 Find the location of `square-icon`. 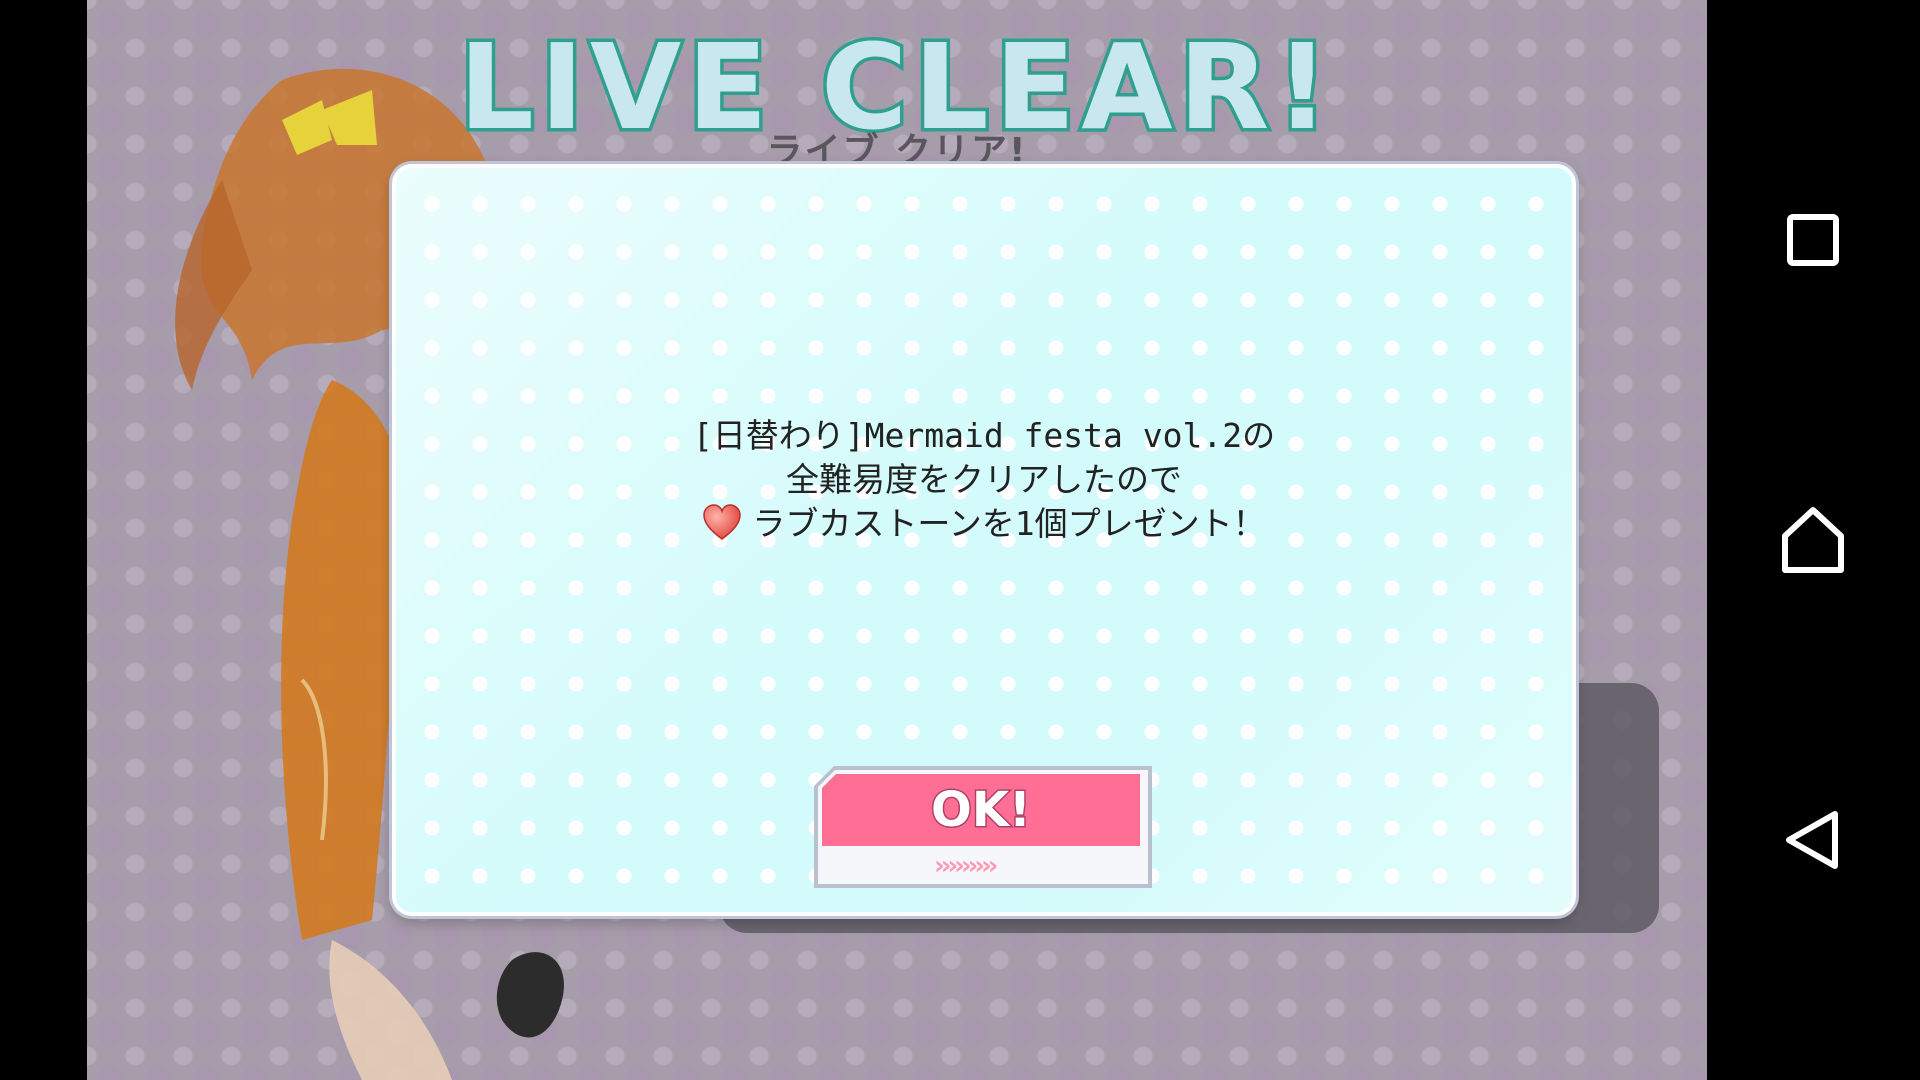

square-icon is located at coordinates (1813, 240).